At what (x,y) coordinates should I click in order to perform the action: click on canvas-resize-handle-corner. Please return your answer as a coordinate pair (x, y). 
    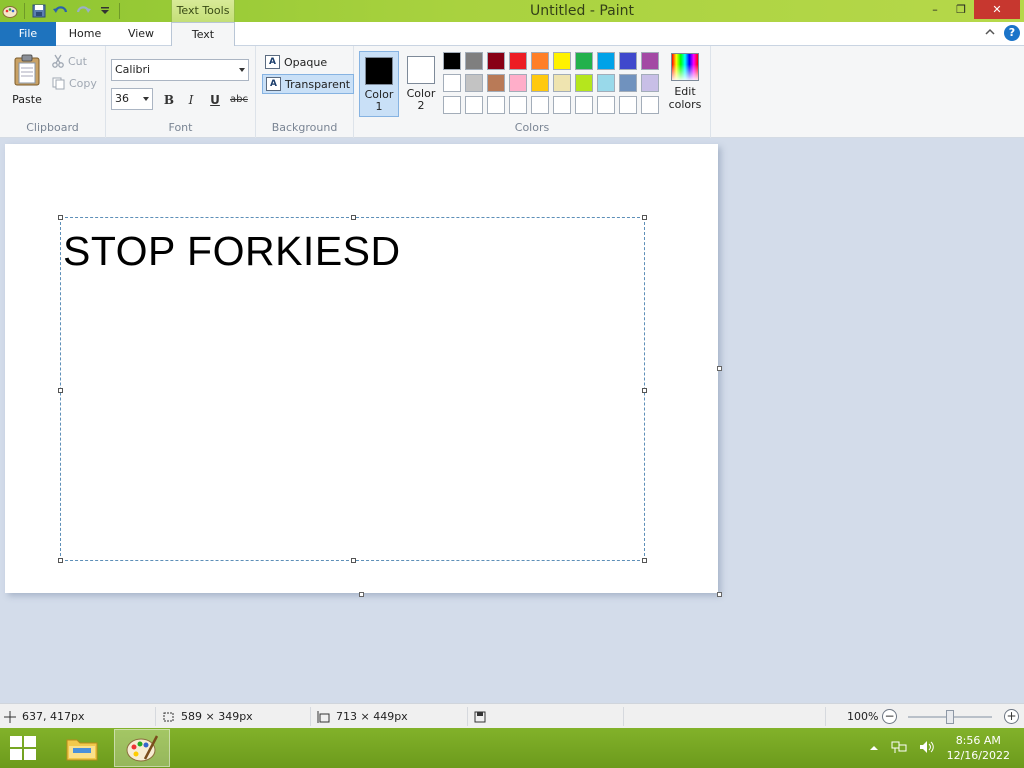
    Looking at the image, I should click on (719, 594).